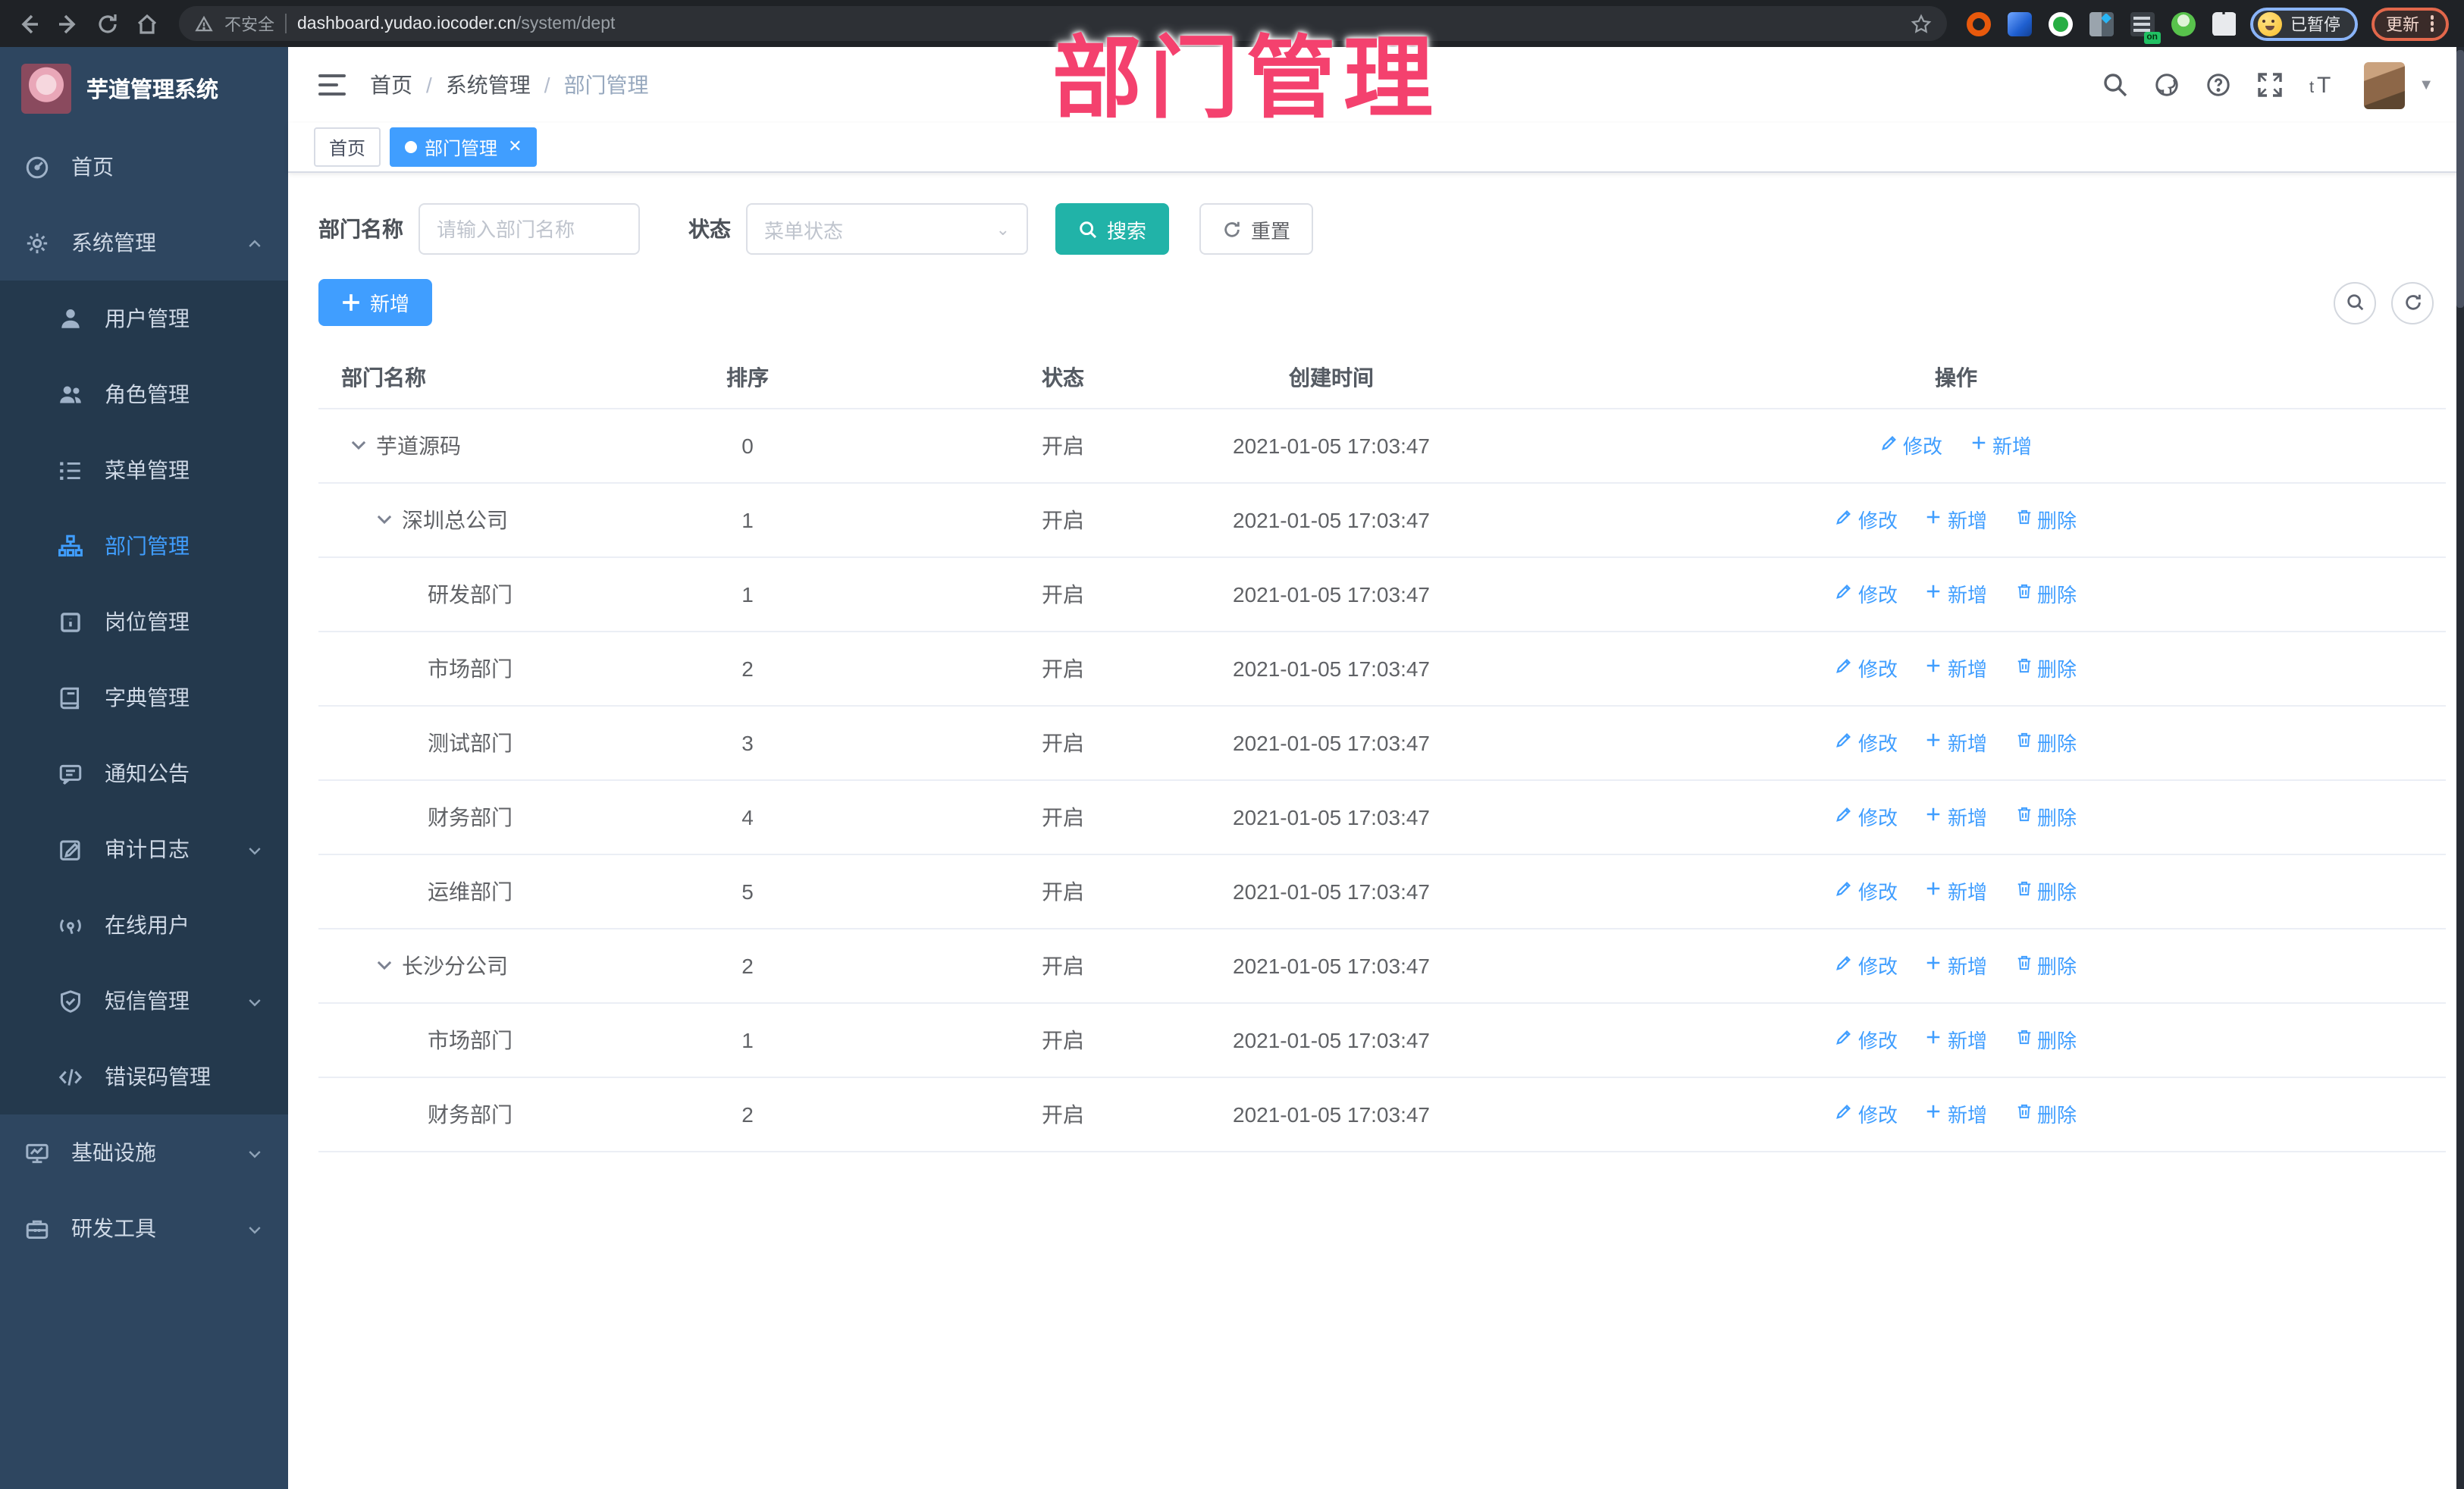 The width and height of the screenshot is (2464, 1489). What do you see at coordinates (489, 85) in the screenshot?
I see `breadcrumb-system: 系统管理` at bounding box center [489, 85].